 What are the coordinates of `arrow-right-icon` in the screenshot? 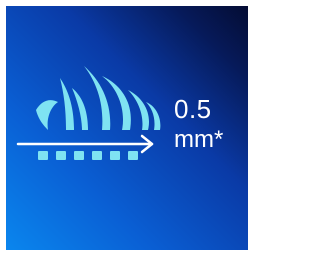 It's located at (85, 144).